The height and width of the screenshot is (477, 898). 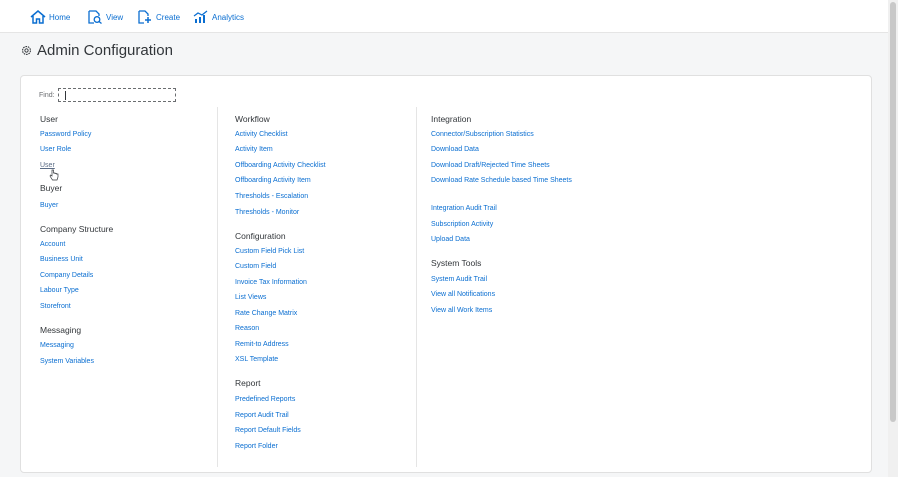 What do you see at coordinates (168, 17) in the screenshot?
I see `nav-create-label: Create` at bounding box center [168, 17].